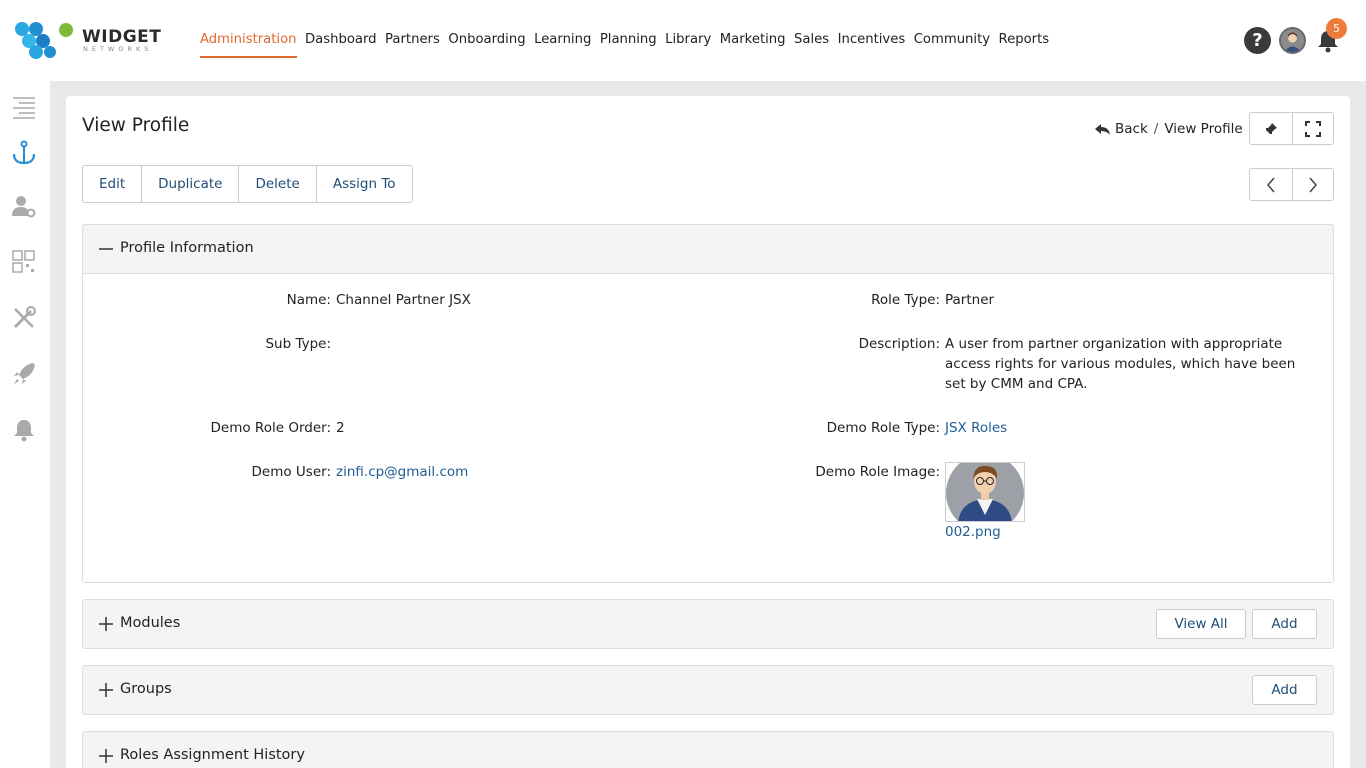  I want to click on notification-count-badge: 5, so click(1336, 28).